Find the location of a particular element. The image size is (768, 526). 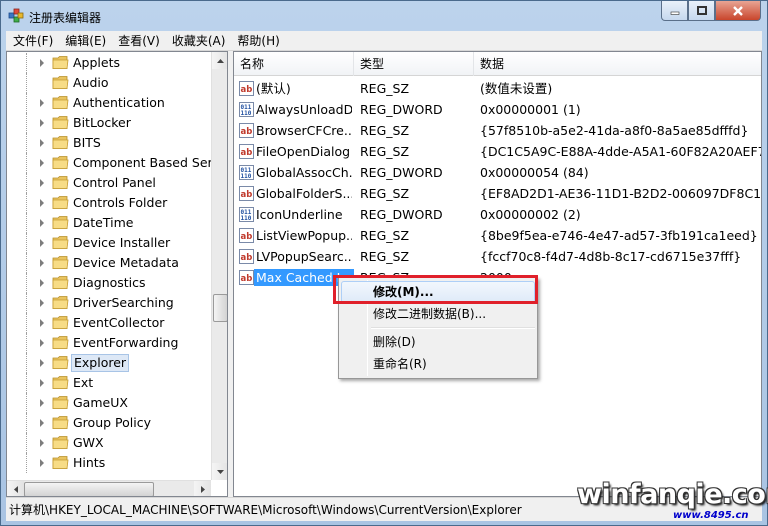

tree-item: Ext is located at coordinates (109, 383).